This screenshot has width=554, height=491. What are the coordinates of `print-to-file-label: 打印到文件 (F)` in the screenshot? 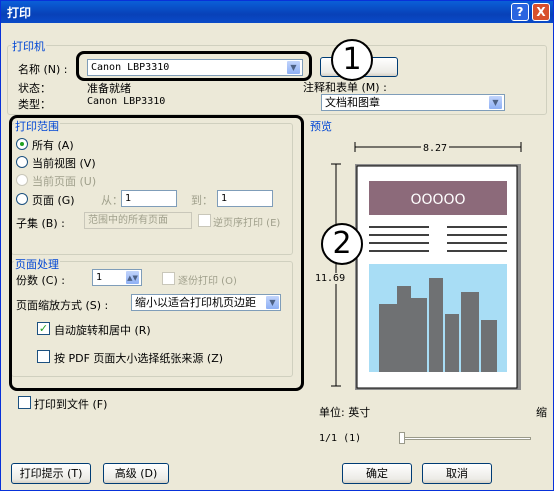 It's located at (71, 404).